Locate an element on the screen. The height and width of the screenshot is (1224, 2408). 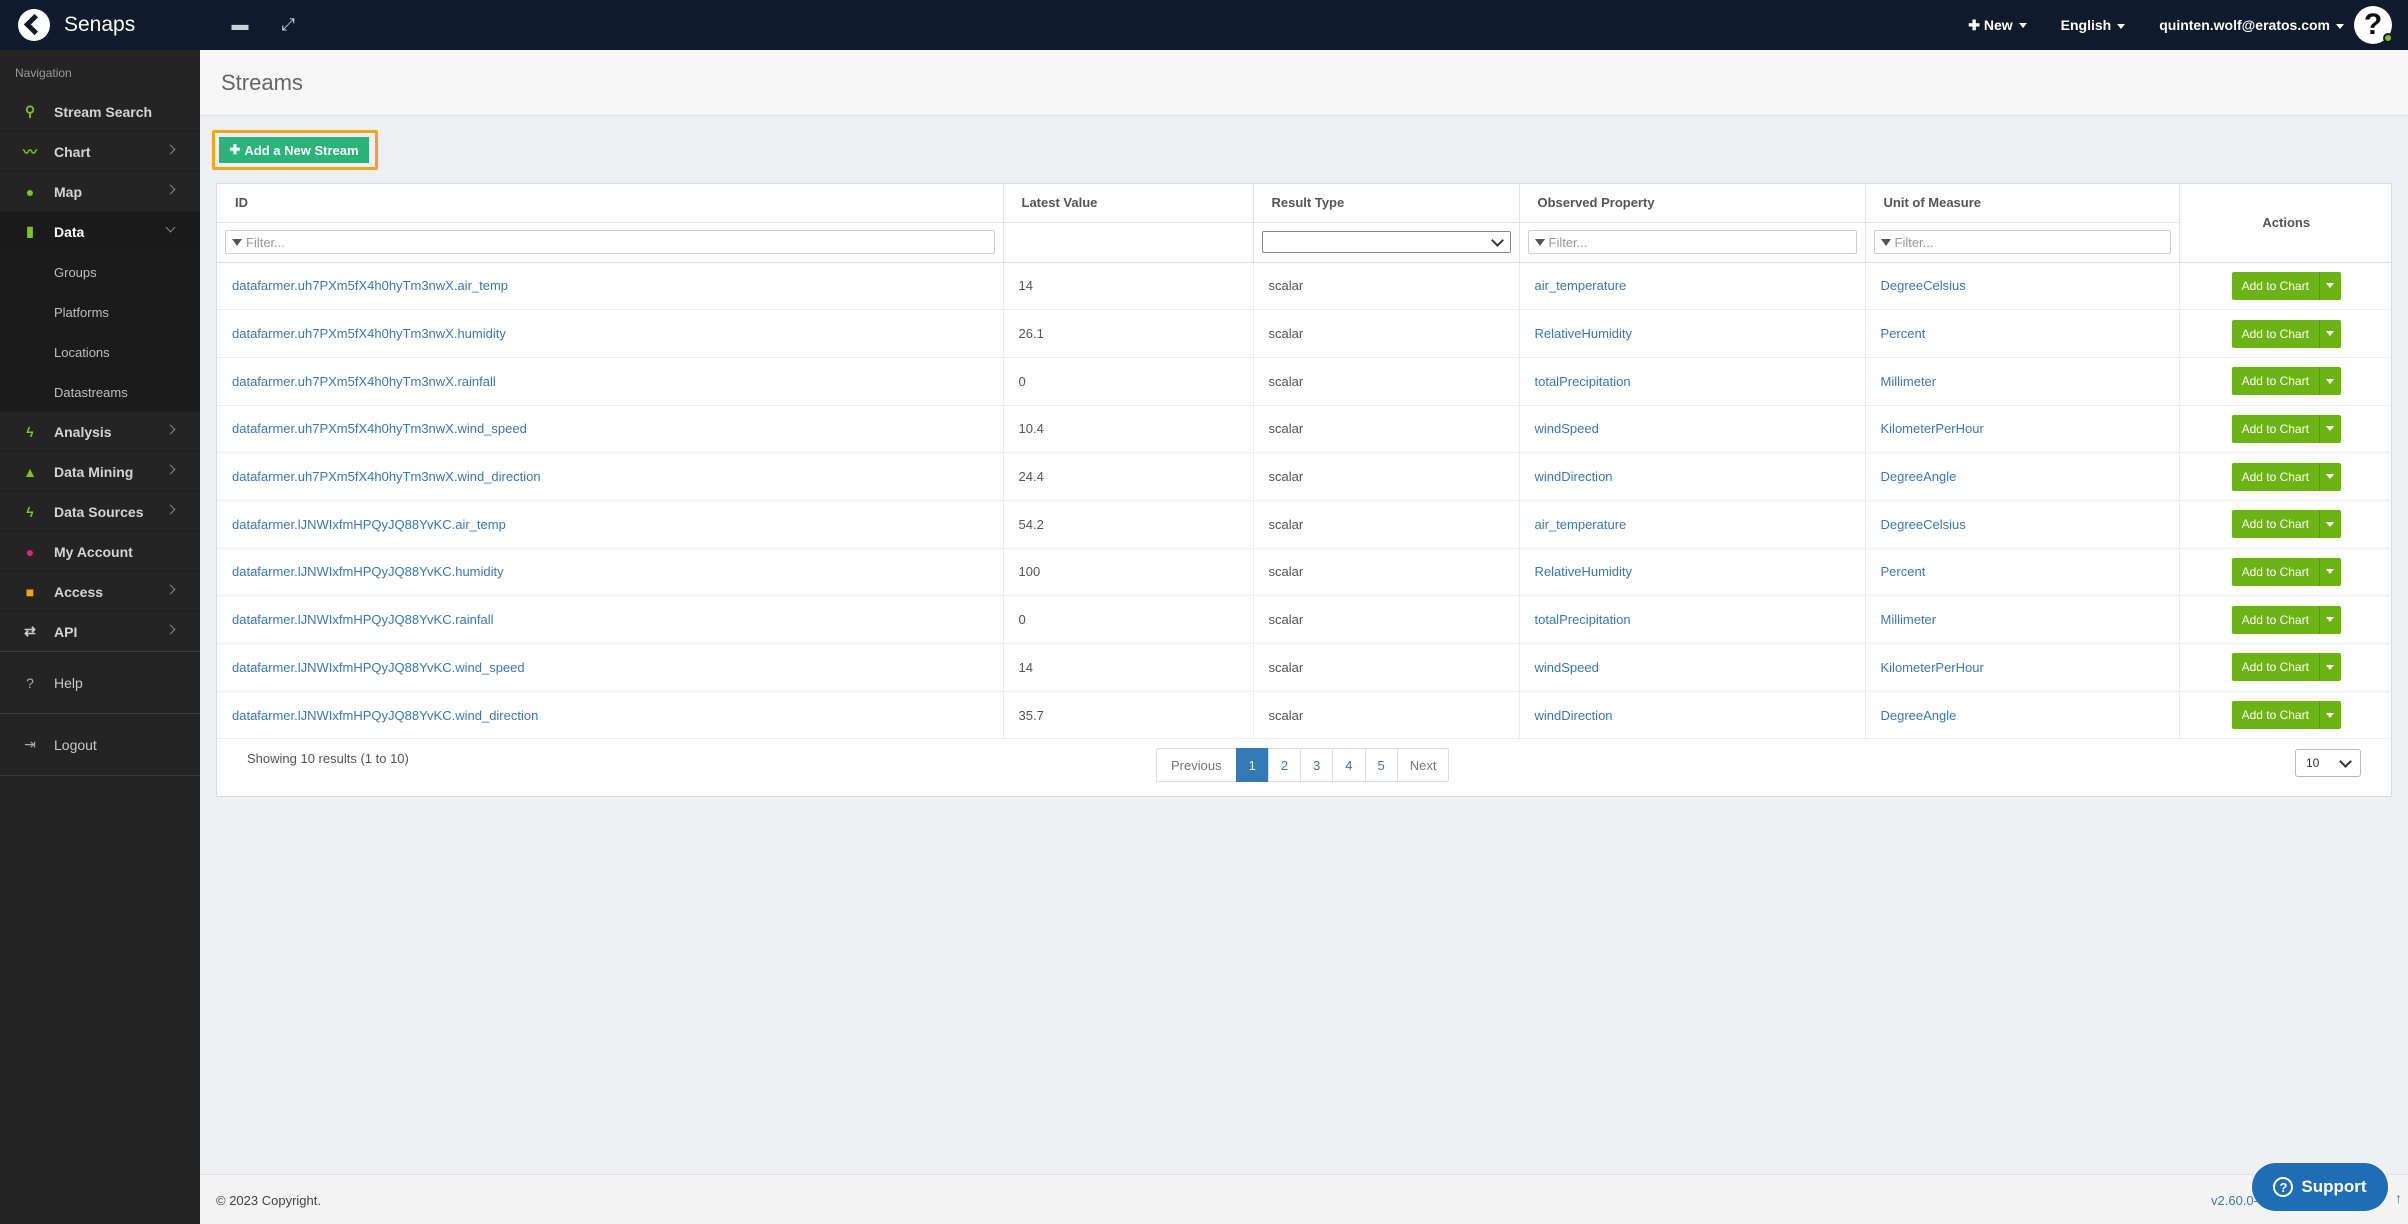
language-menu: English is located at coordinates (2093, 25).